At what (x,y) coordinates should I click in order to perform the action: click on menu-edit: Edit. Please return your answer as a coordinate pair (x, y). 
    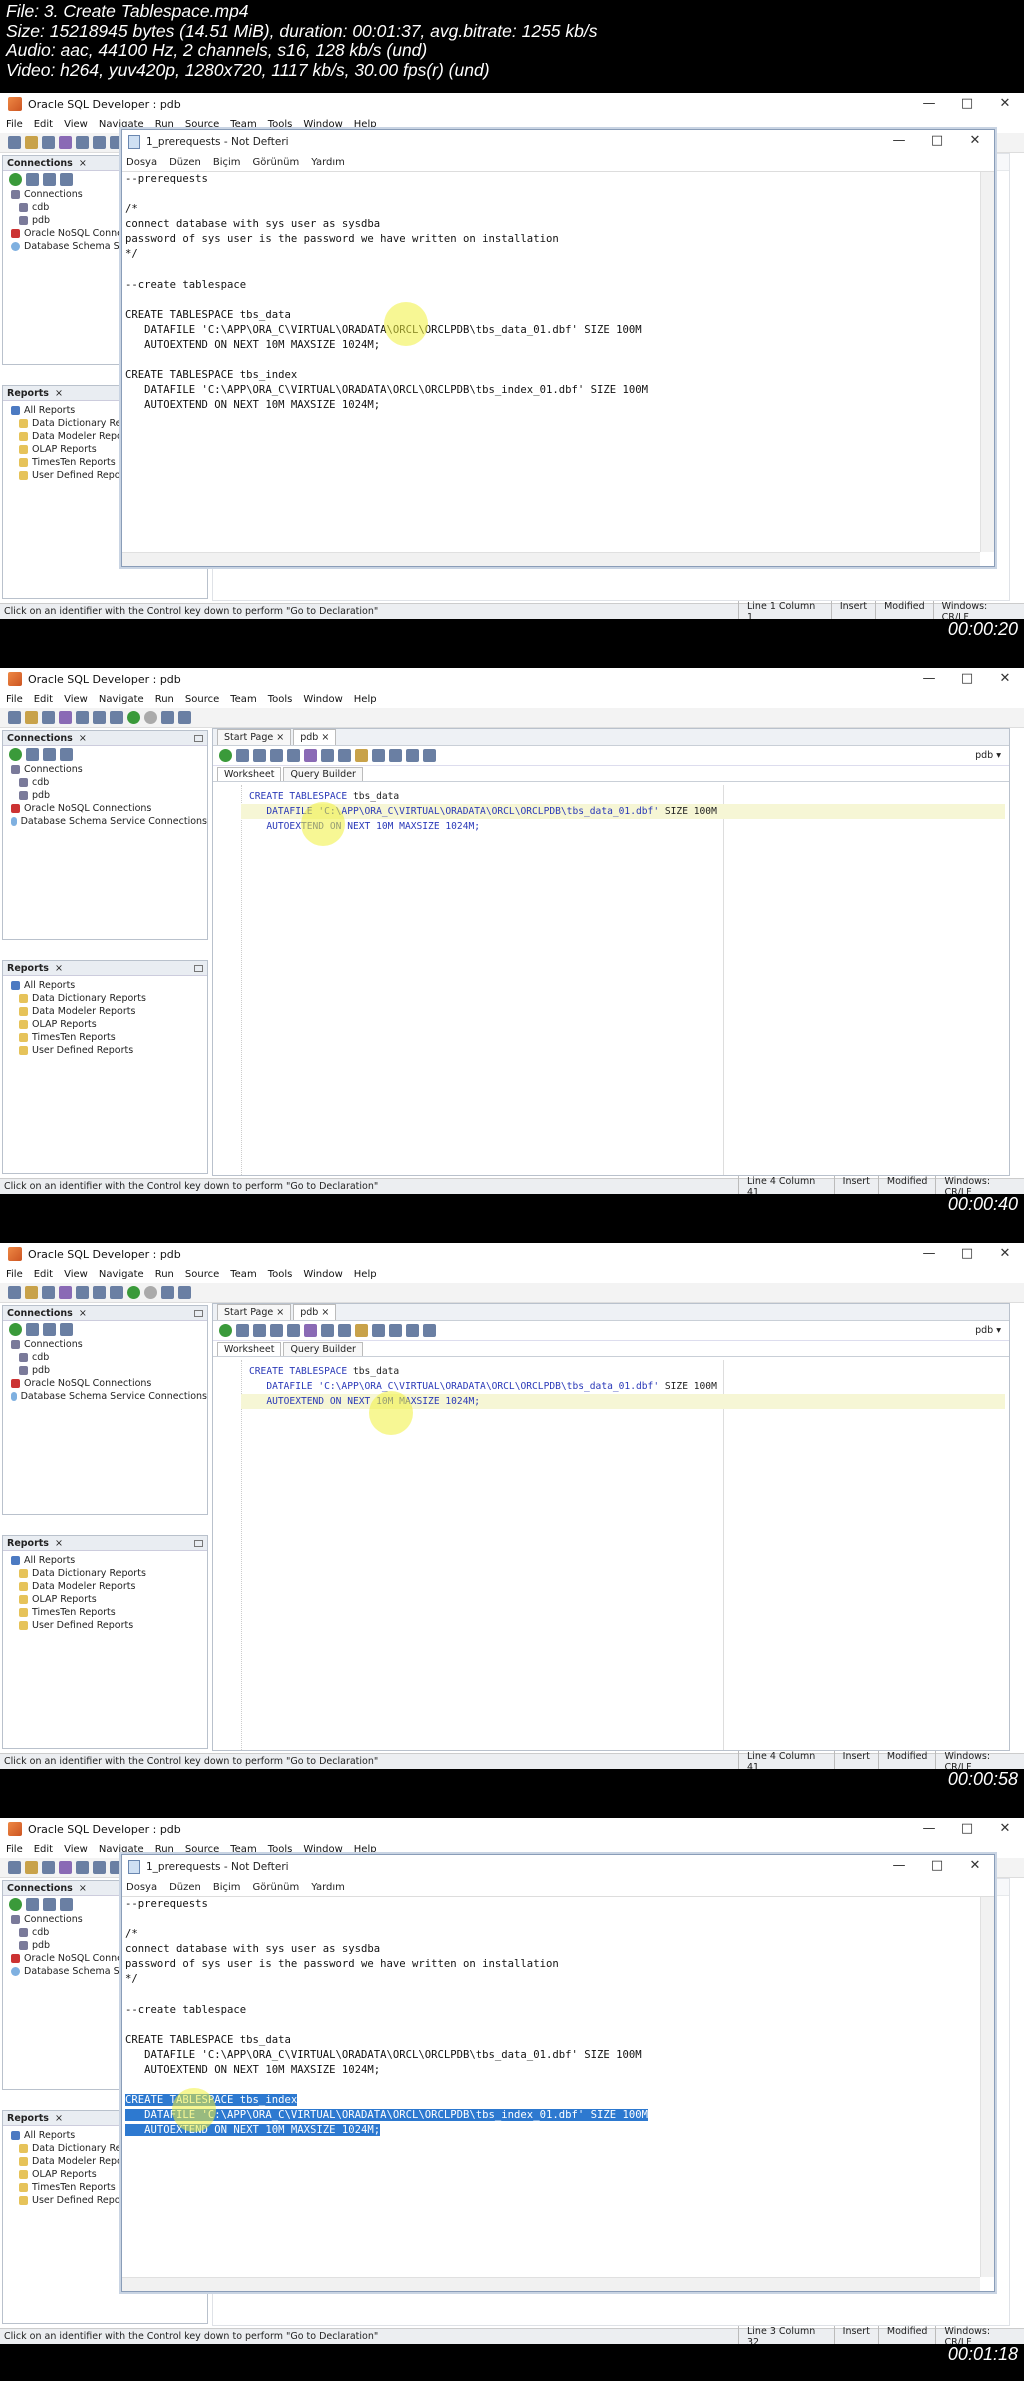
    Looking at the image, I should click on (43, 1849).